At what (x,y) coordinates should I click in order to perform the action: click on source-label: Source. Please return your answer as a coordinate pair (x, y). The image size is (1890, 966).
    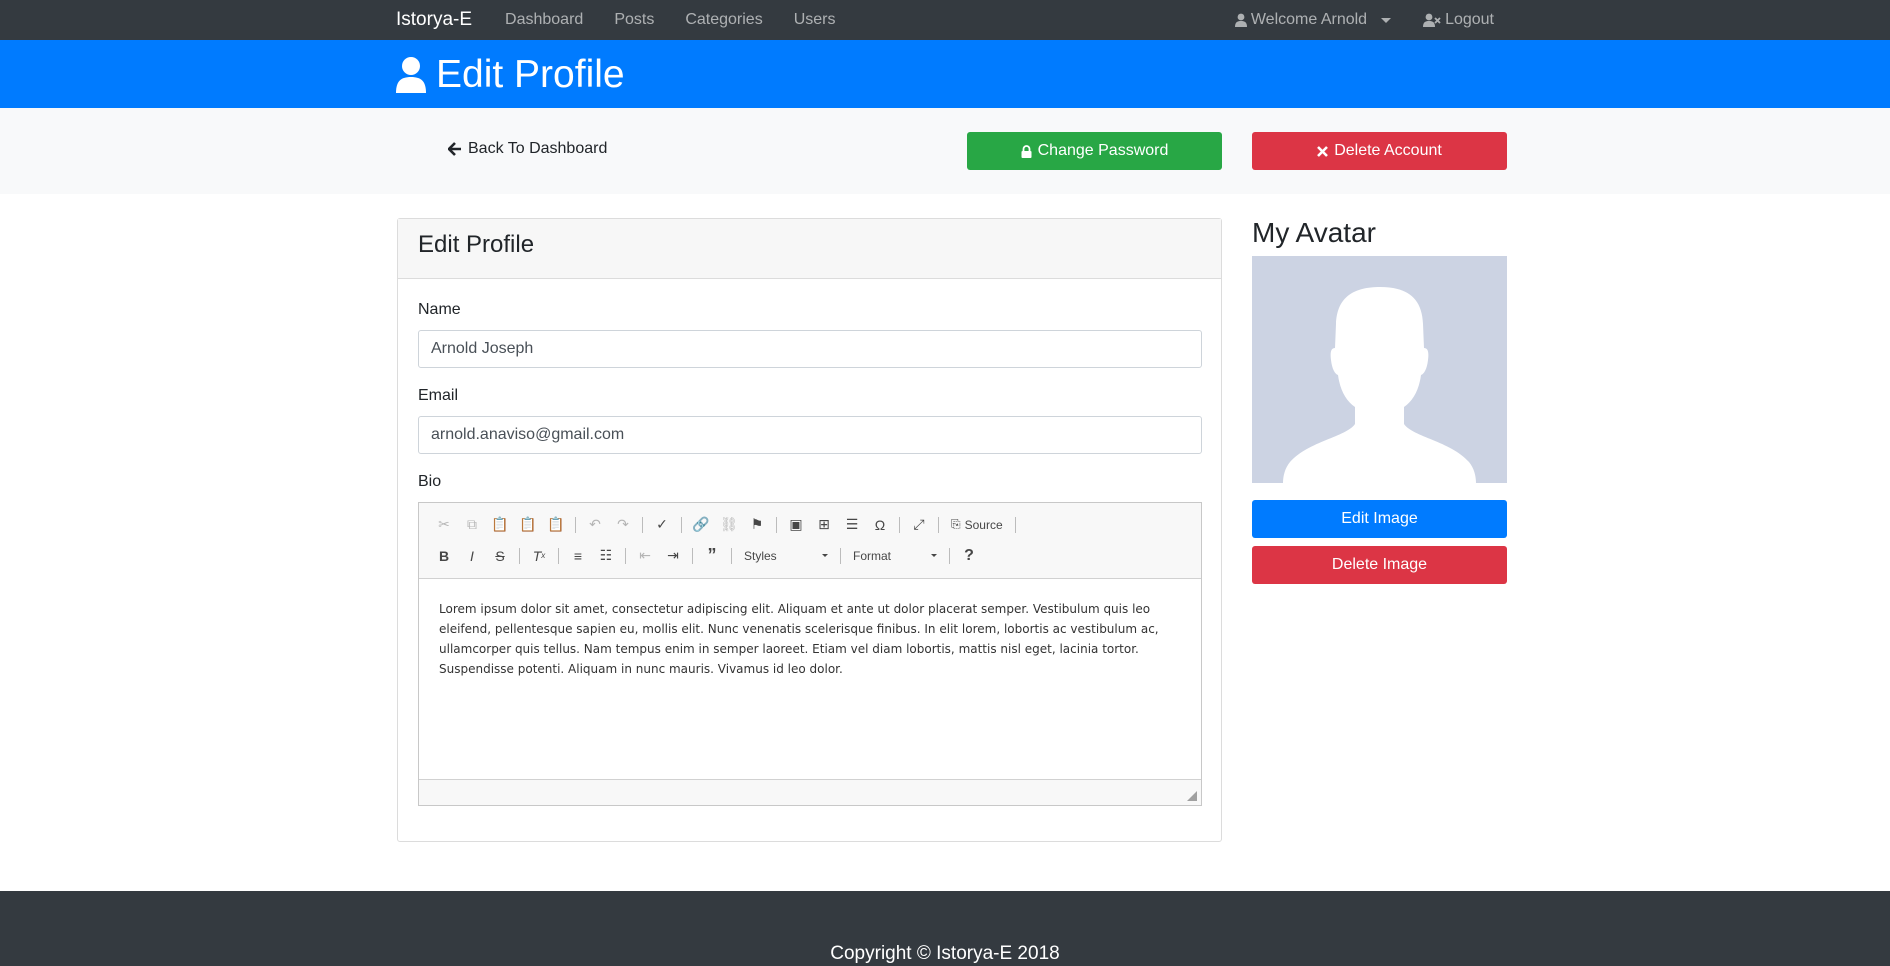
    Looking at the image, I should click on (983, 524).